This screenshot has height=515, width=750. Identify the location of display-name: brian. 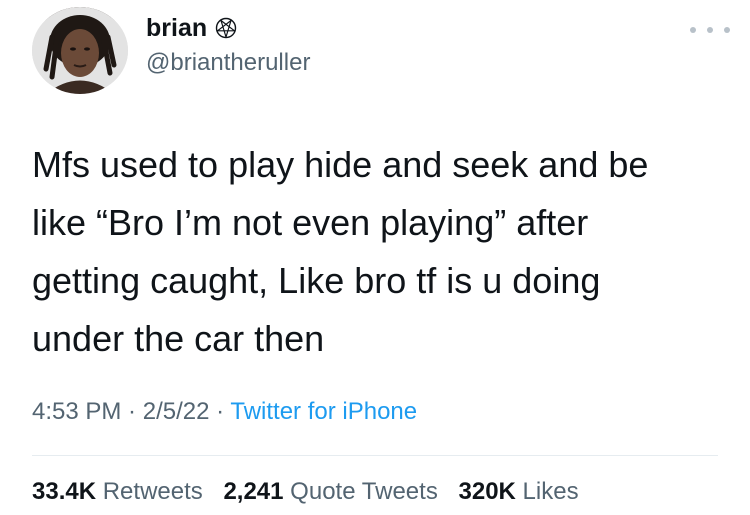
(176, 28).